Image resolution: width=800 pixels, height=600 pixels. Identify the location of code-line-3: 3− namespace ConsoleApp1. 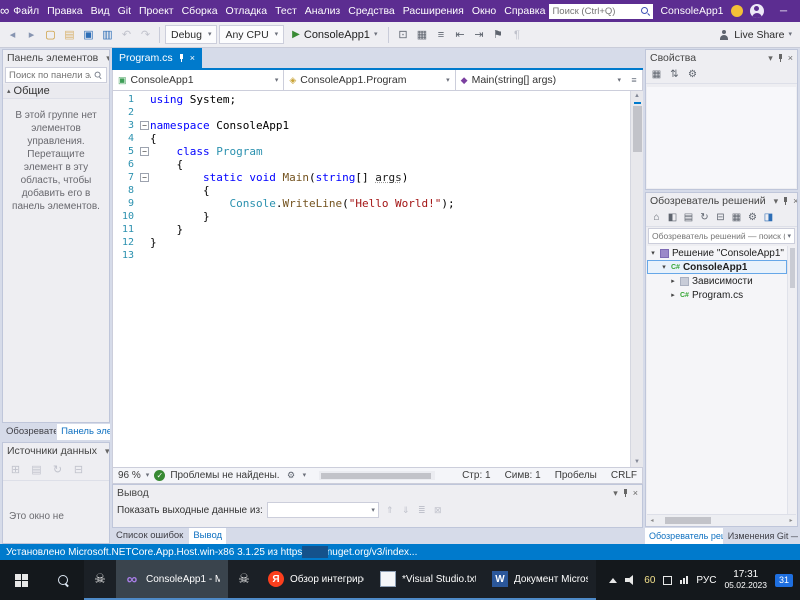
(371, 125).